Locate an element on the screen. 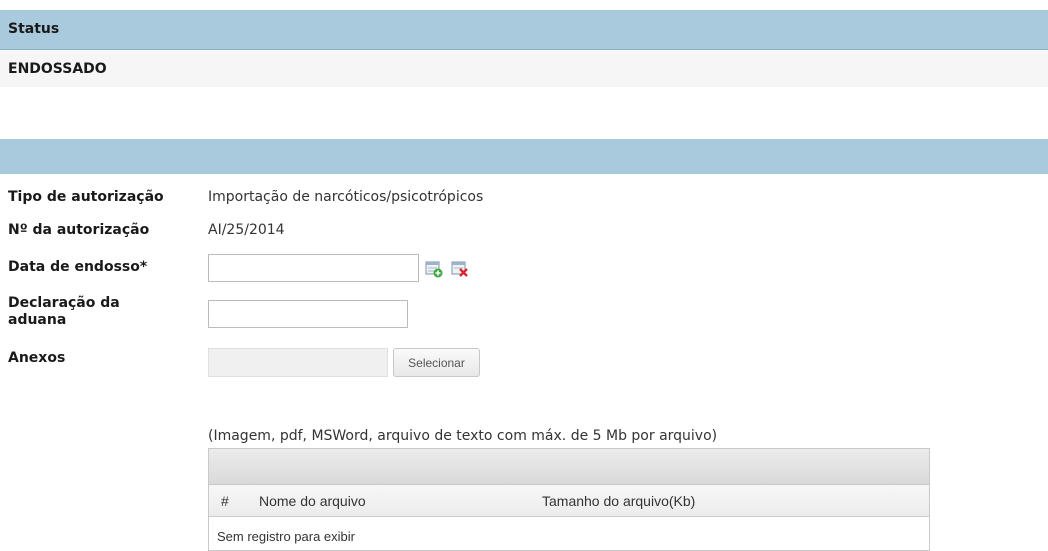  select-file-button: Selecionar is located at coordinates (436, 362).